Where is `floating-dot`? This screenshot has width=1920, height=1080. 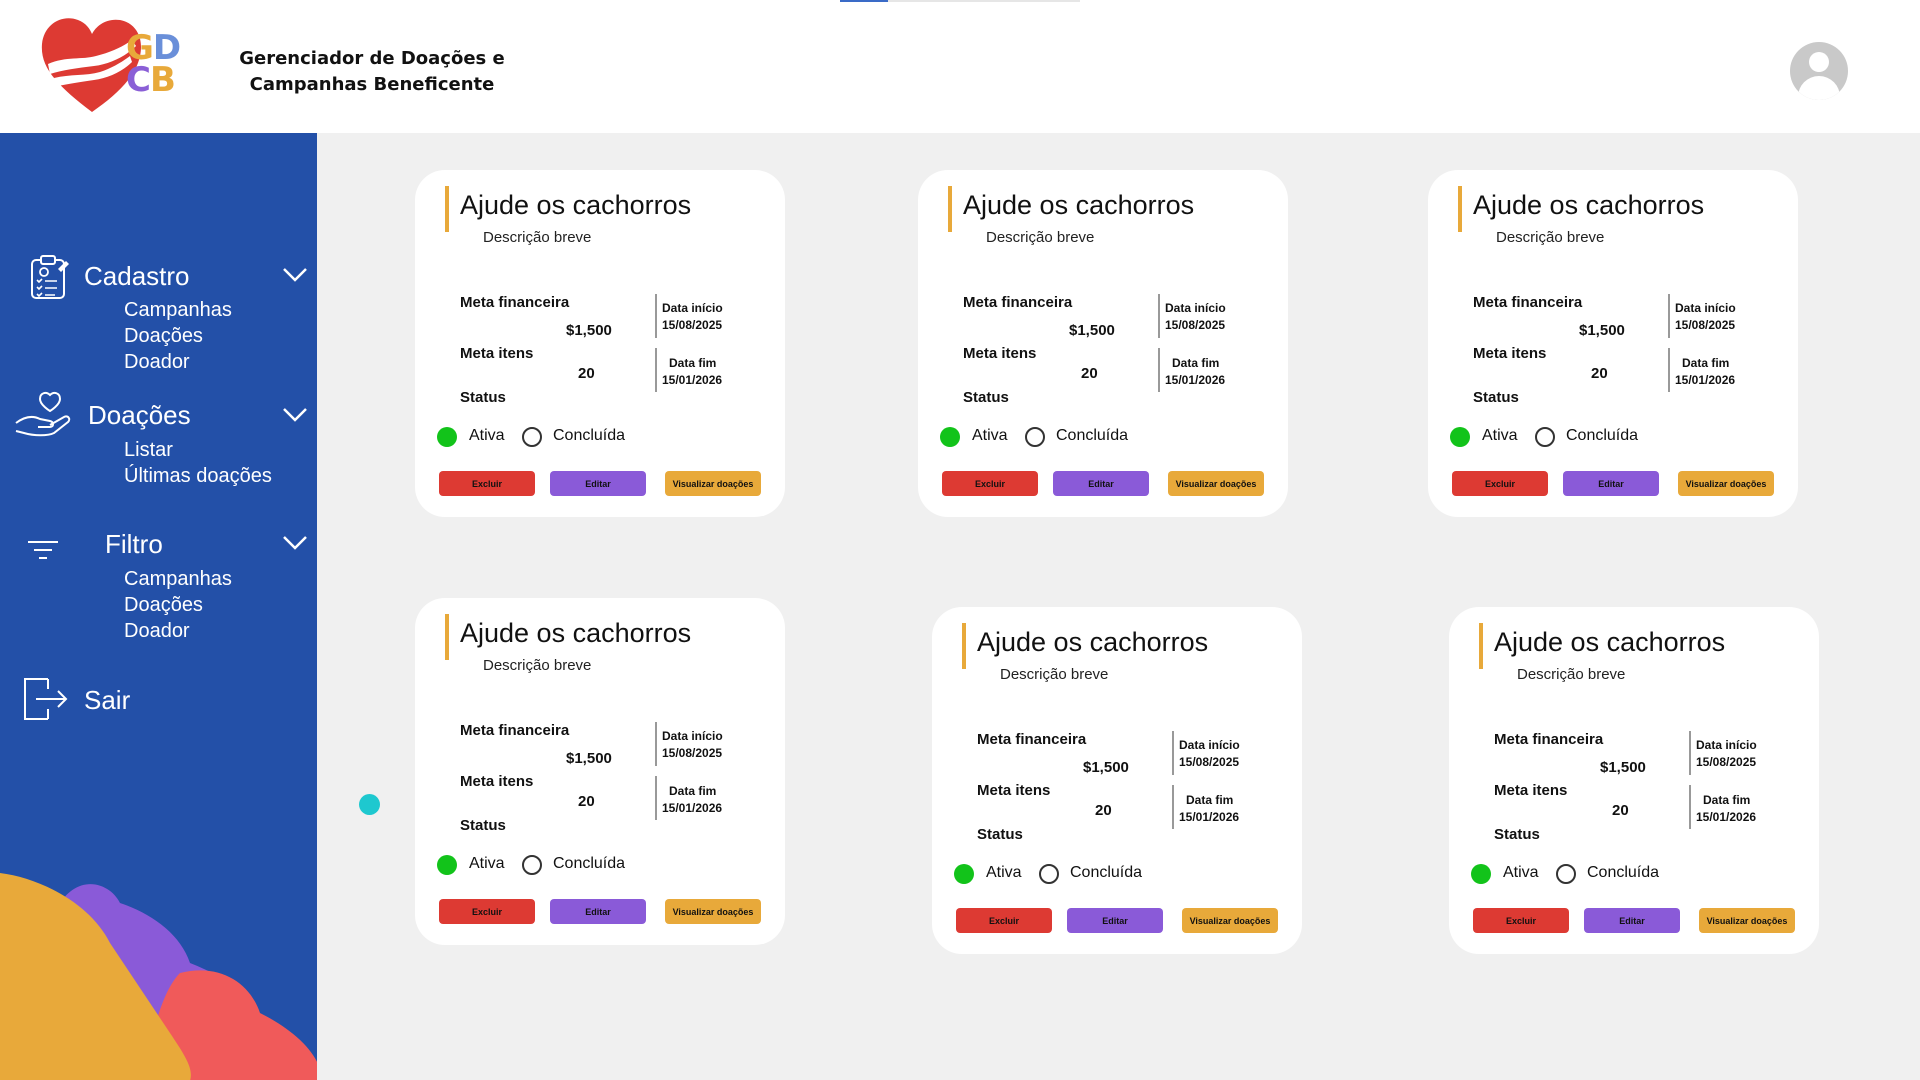 floating-dot is located at coordinates (369, 804).